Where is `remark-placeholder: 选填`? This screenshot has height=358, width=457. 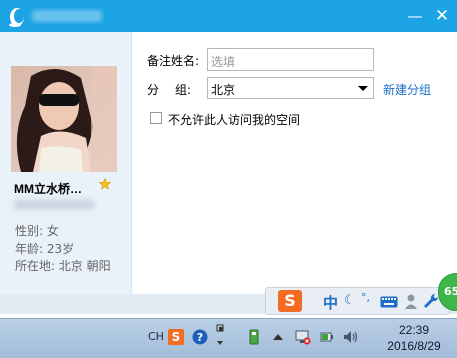
remark-placeholder: 选填 is located at coordinates (223, 62).